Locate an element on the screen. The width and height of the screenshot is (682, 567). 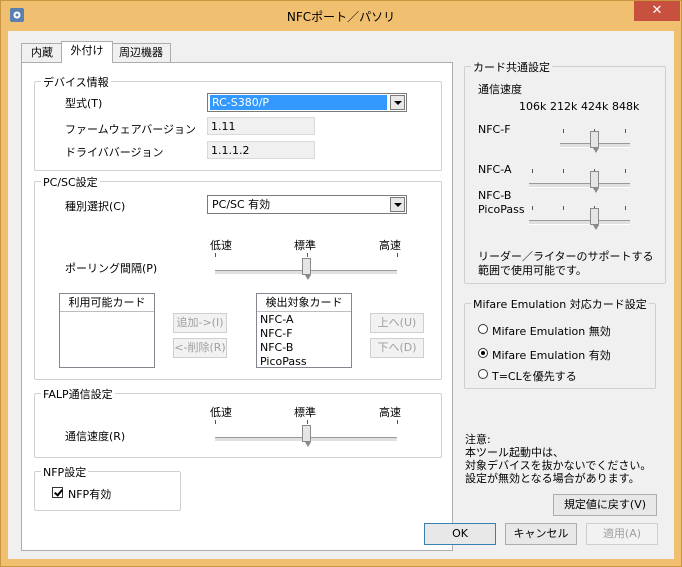
speed-106k: 106k is located at coordinates (533, 106).